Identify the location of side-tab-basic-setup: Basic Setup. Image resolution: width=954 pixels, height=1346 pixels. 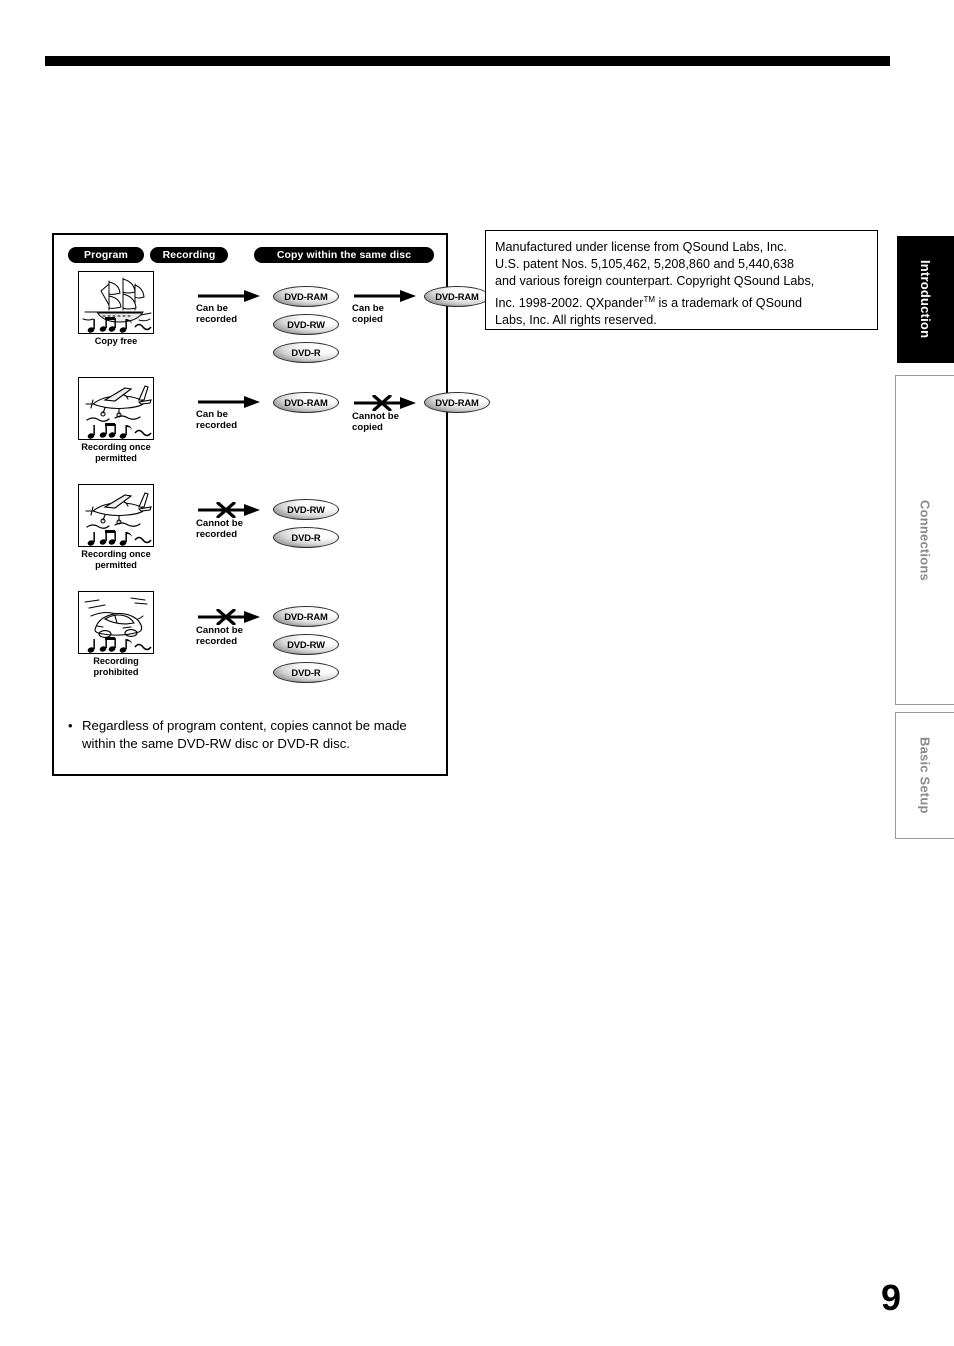
(924, 775).